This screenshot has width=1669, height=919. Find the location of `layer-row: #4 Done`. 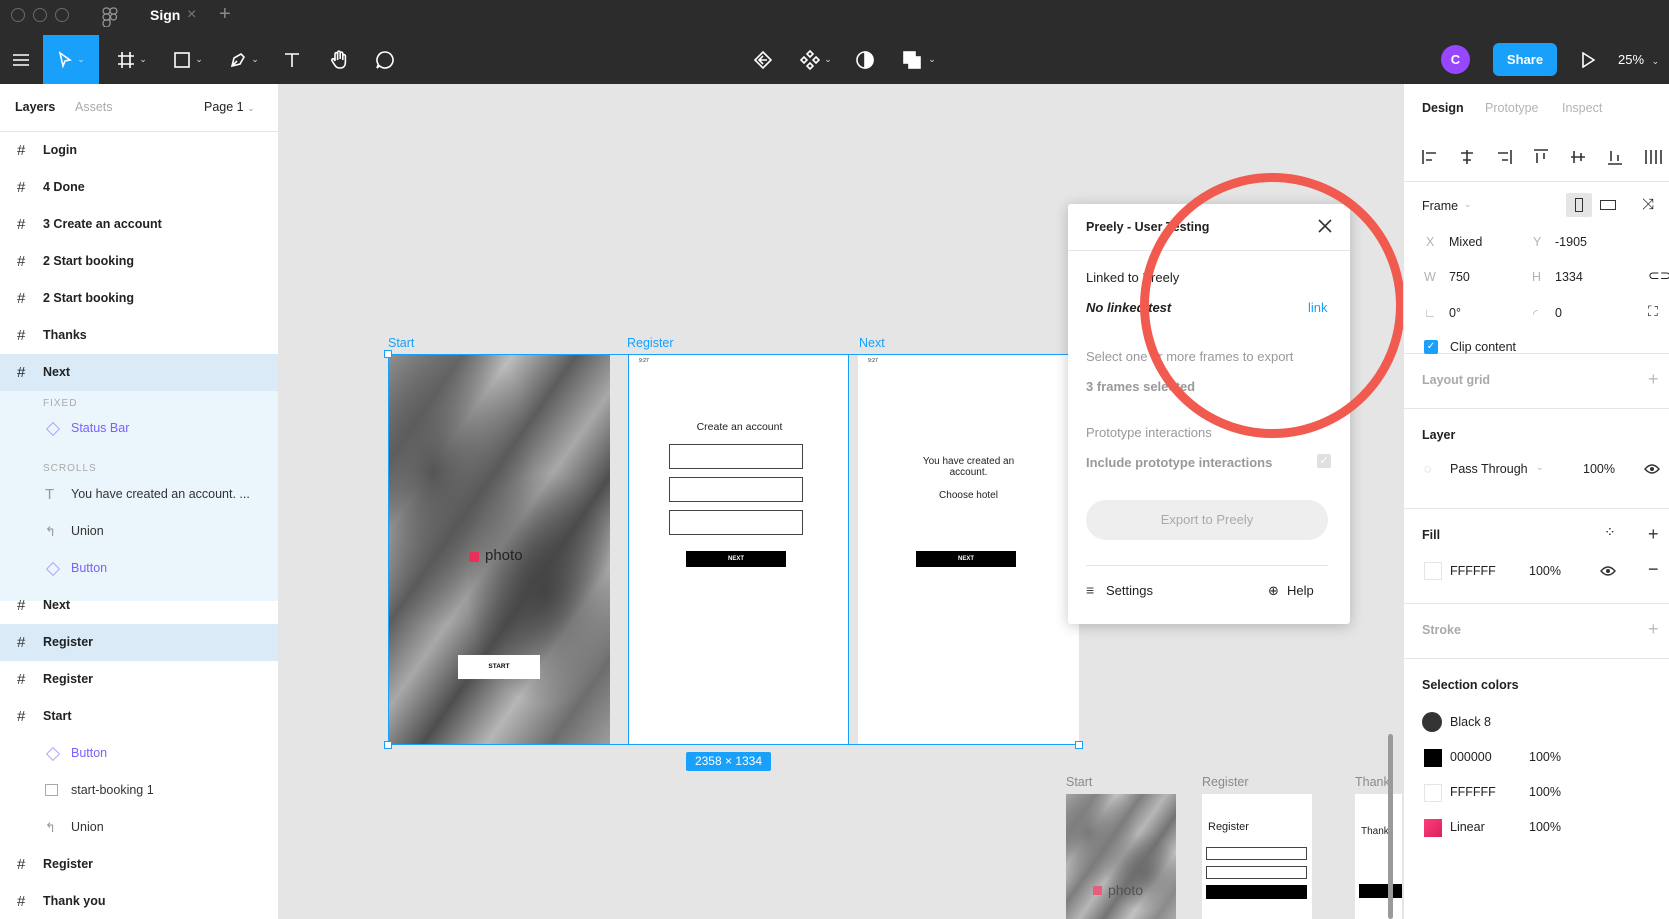

layer-row: #4 Done is located at coordinates (139, 187).